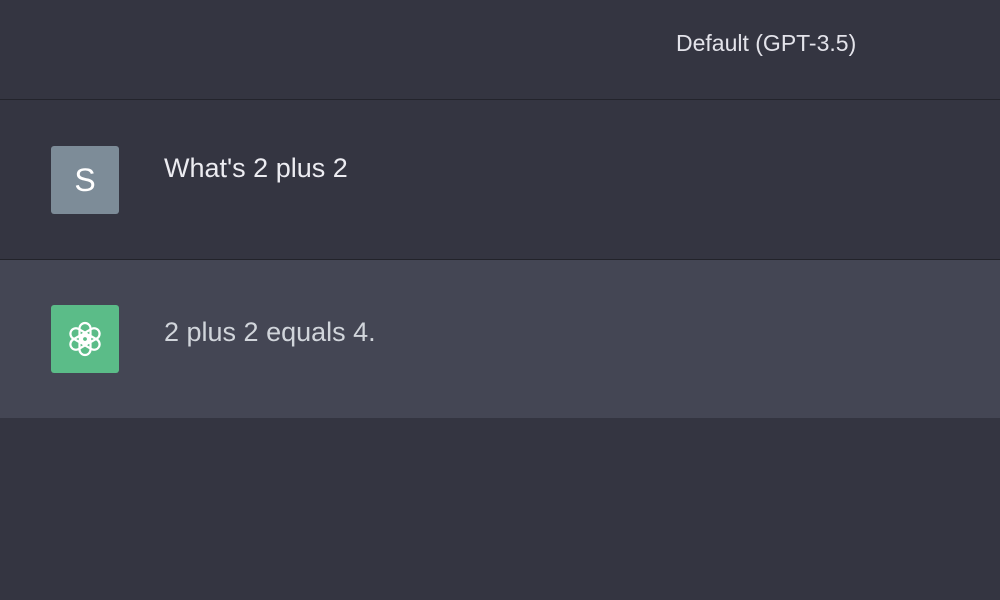 This screenshot has width=1000, height=600. What do you see at coordinates (270, 332) in the screenshot?
I see `assistant-message-text: 2 plus 2 equals 4.` at bounding box center [270, 332].